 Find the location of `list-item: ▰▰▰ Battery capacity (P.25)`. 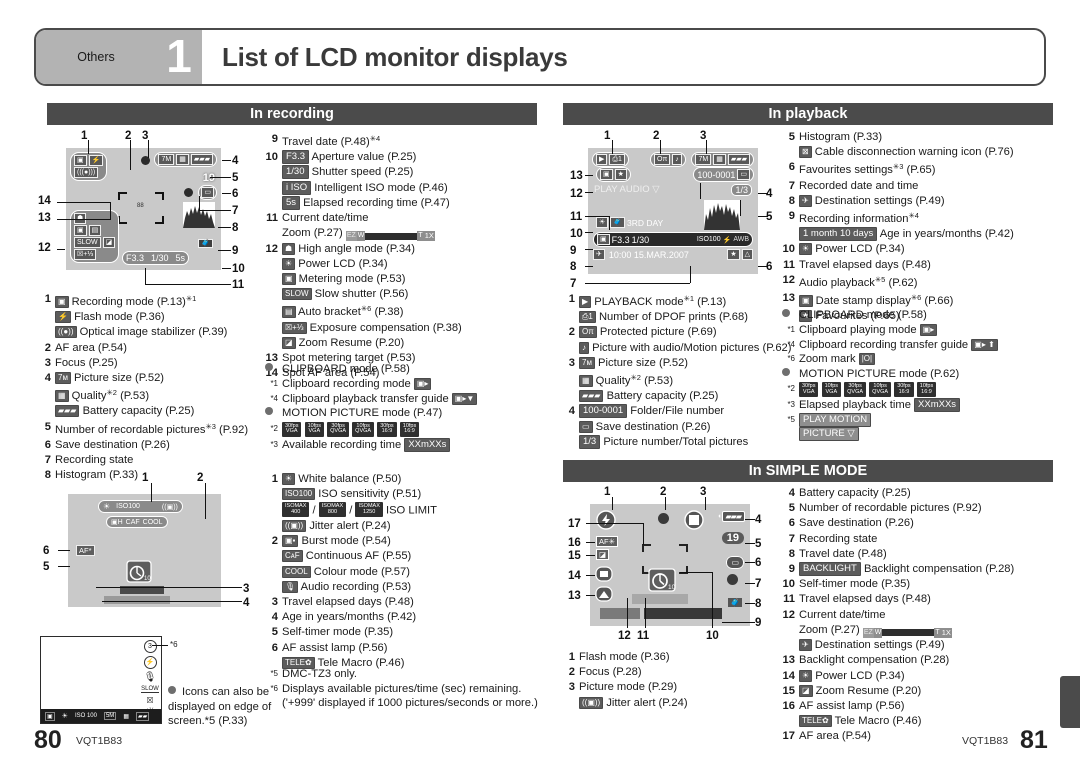

list-item: ▰▰▰ Battery capacity (P.25) is located at coordinates (150, 411).